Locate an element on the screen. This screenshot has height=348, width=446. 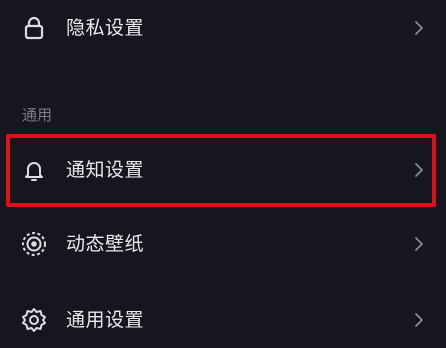
wallpaper-icon is located at coordinates (34, 244).